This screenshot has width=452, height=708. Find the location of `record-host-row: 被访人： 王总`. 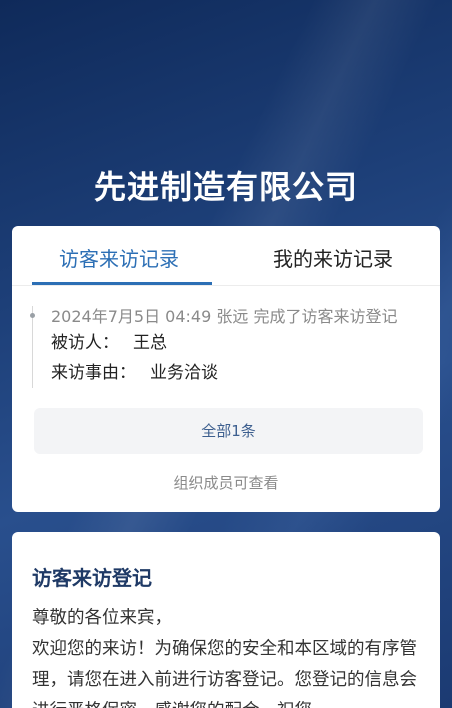

record-host-row: 被访人： 王总 is located at coordinates (236, 343).